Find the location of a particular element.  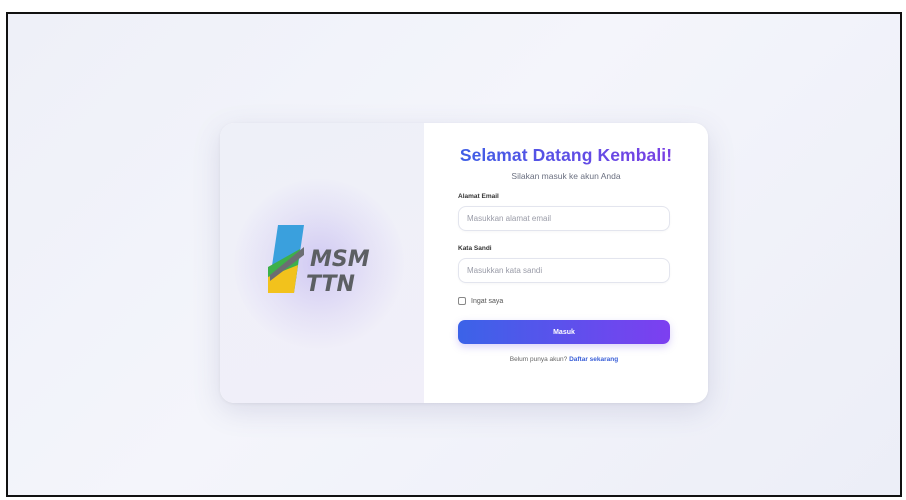

signup-prompt: Belum punya akun? is located at coordinates (538, 359).